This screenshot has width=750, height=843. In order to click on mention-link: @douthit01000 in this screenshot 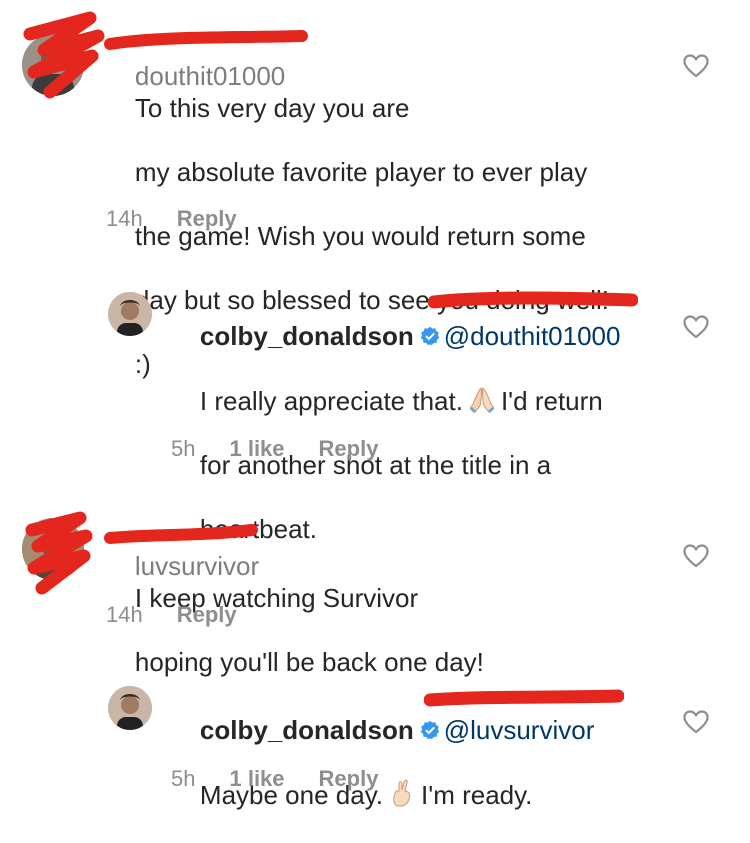, I will do `click(532, 336)`.